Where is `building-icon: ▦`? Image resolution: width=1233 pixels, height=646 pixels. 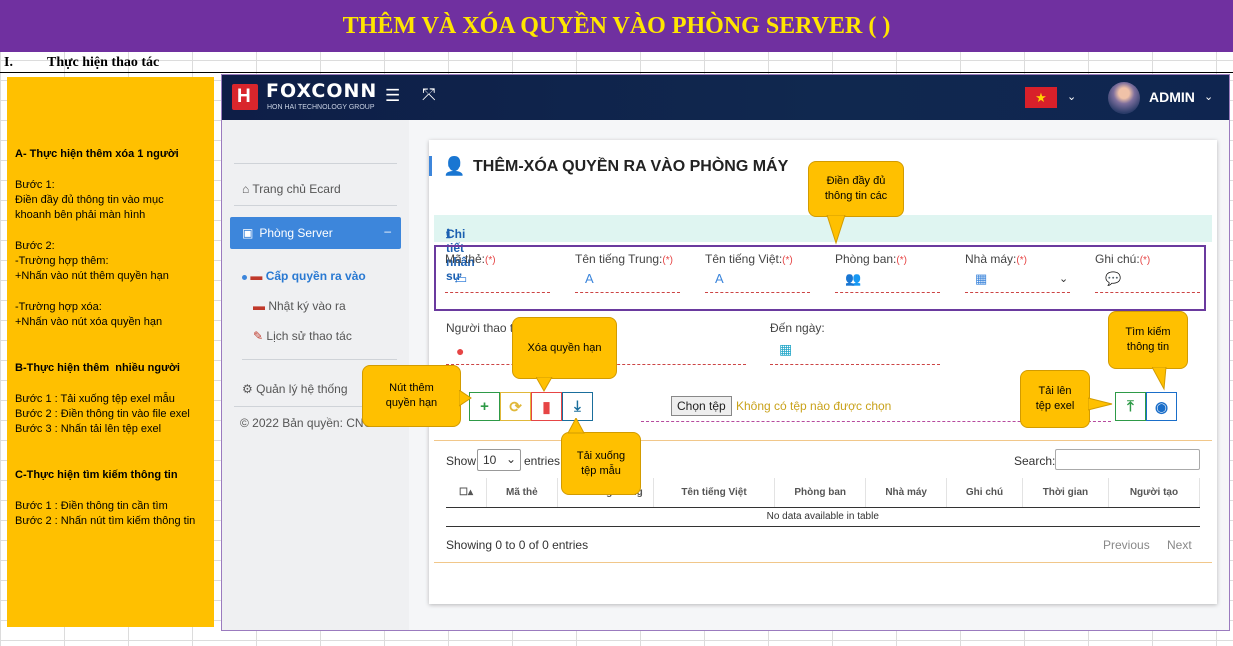
building-icon: ▦ is located at coordinates (981, 278).